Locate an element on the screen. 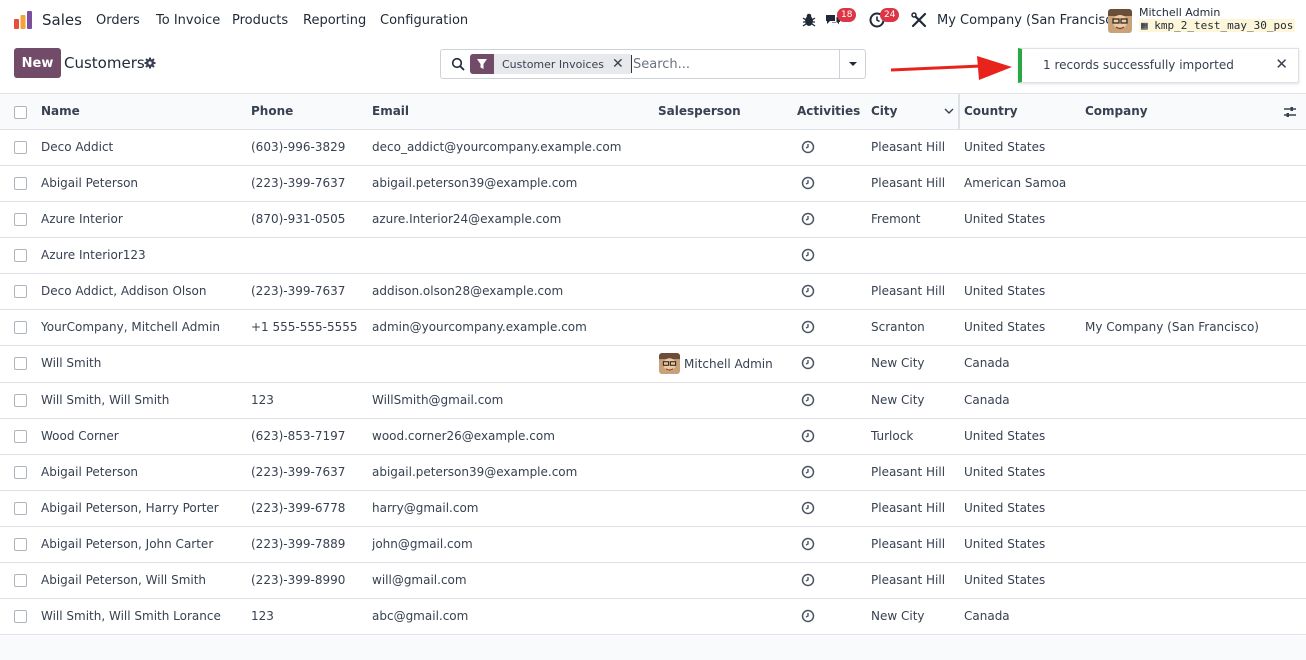  tools-icon is located at coordinates (919, 20).